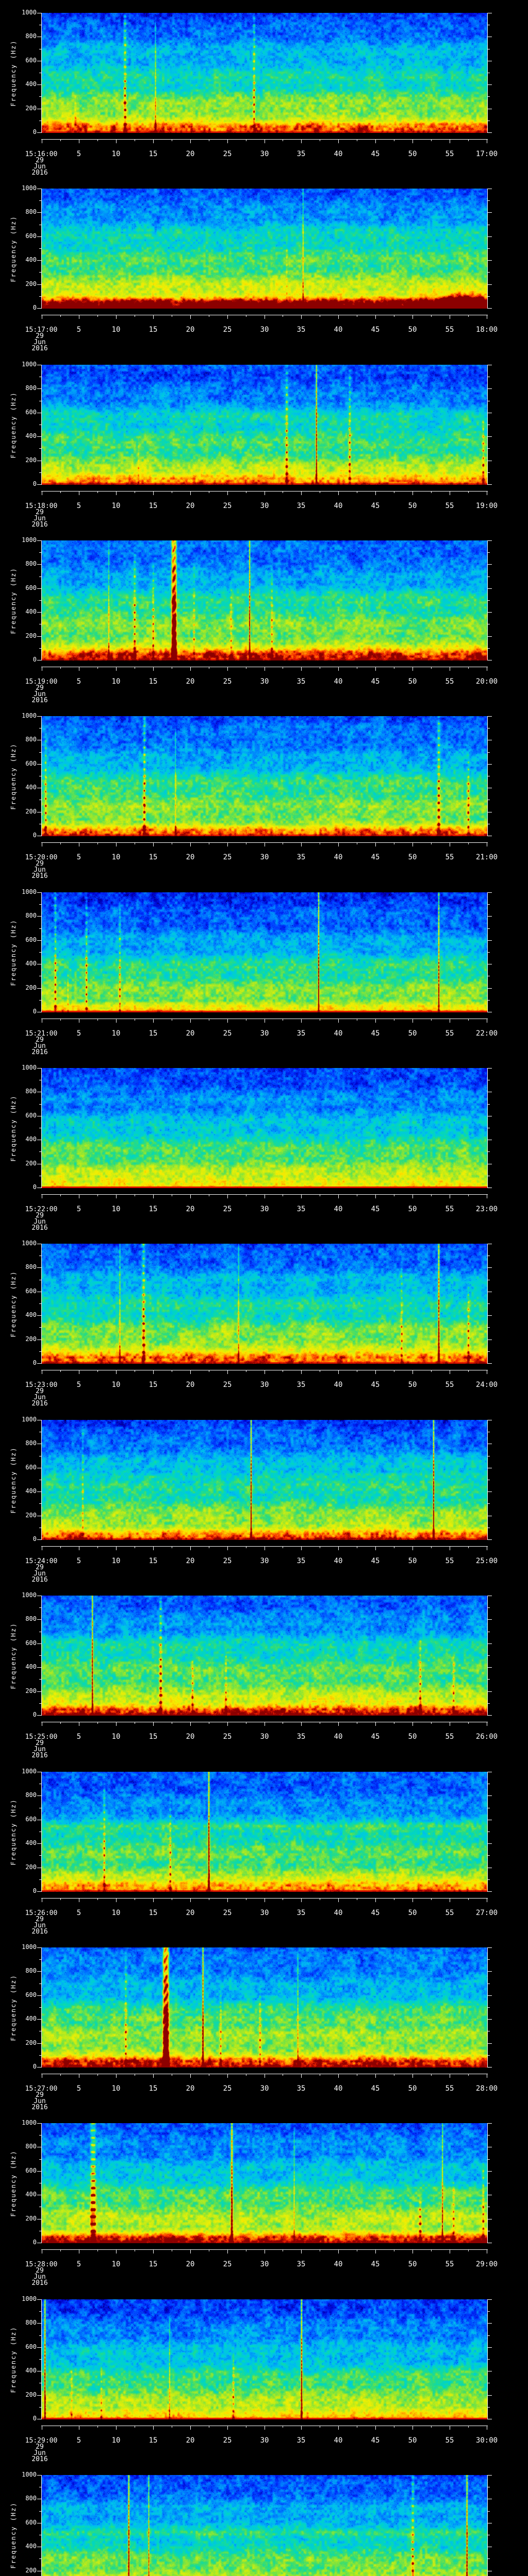 The width and height of the screenshot is (528, 2576). Describe the element at coordinates (486, 506) in the screenshot. I see `x-axis-end-label: 19:00` at that location.